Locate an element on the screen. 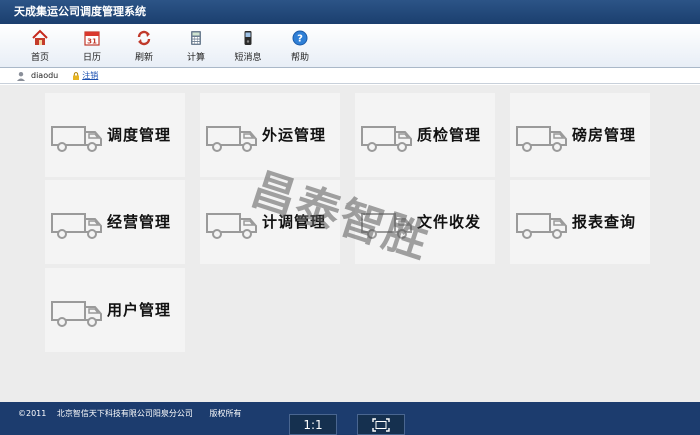  toolbar-message-label: 短消息 is located at coordinates (248, 58).